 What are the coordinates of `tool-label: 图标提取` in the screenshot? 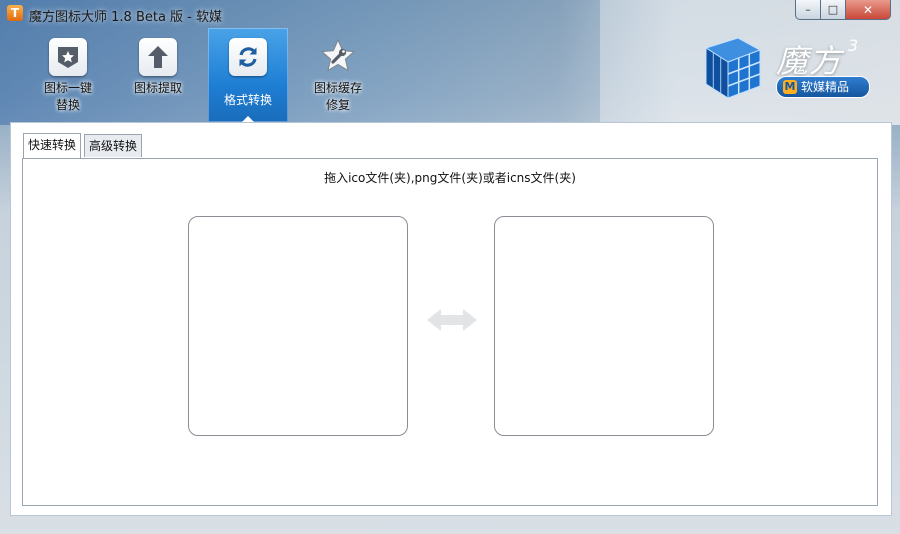 It's located at (157, 88).